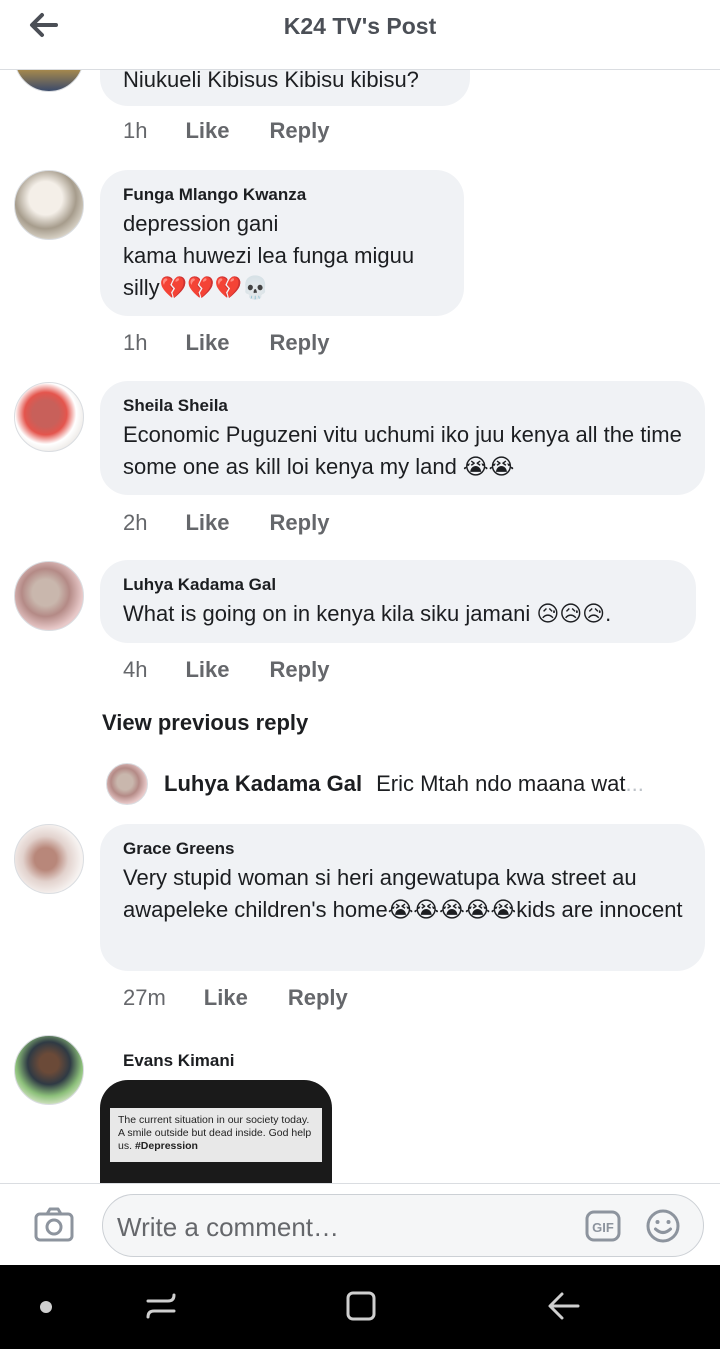 This screenshot has width=720, height=1349. What do you see at coordinates (54, 1224) in the screenshot?
I see `camera-icon` at bounding box center [54, 1224].